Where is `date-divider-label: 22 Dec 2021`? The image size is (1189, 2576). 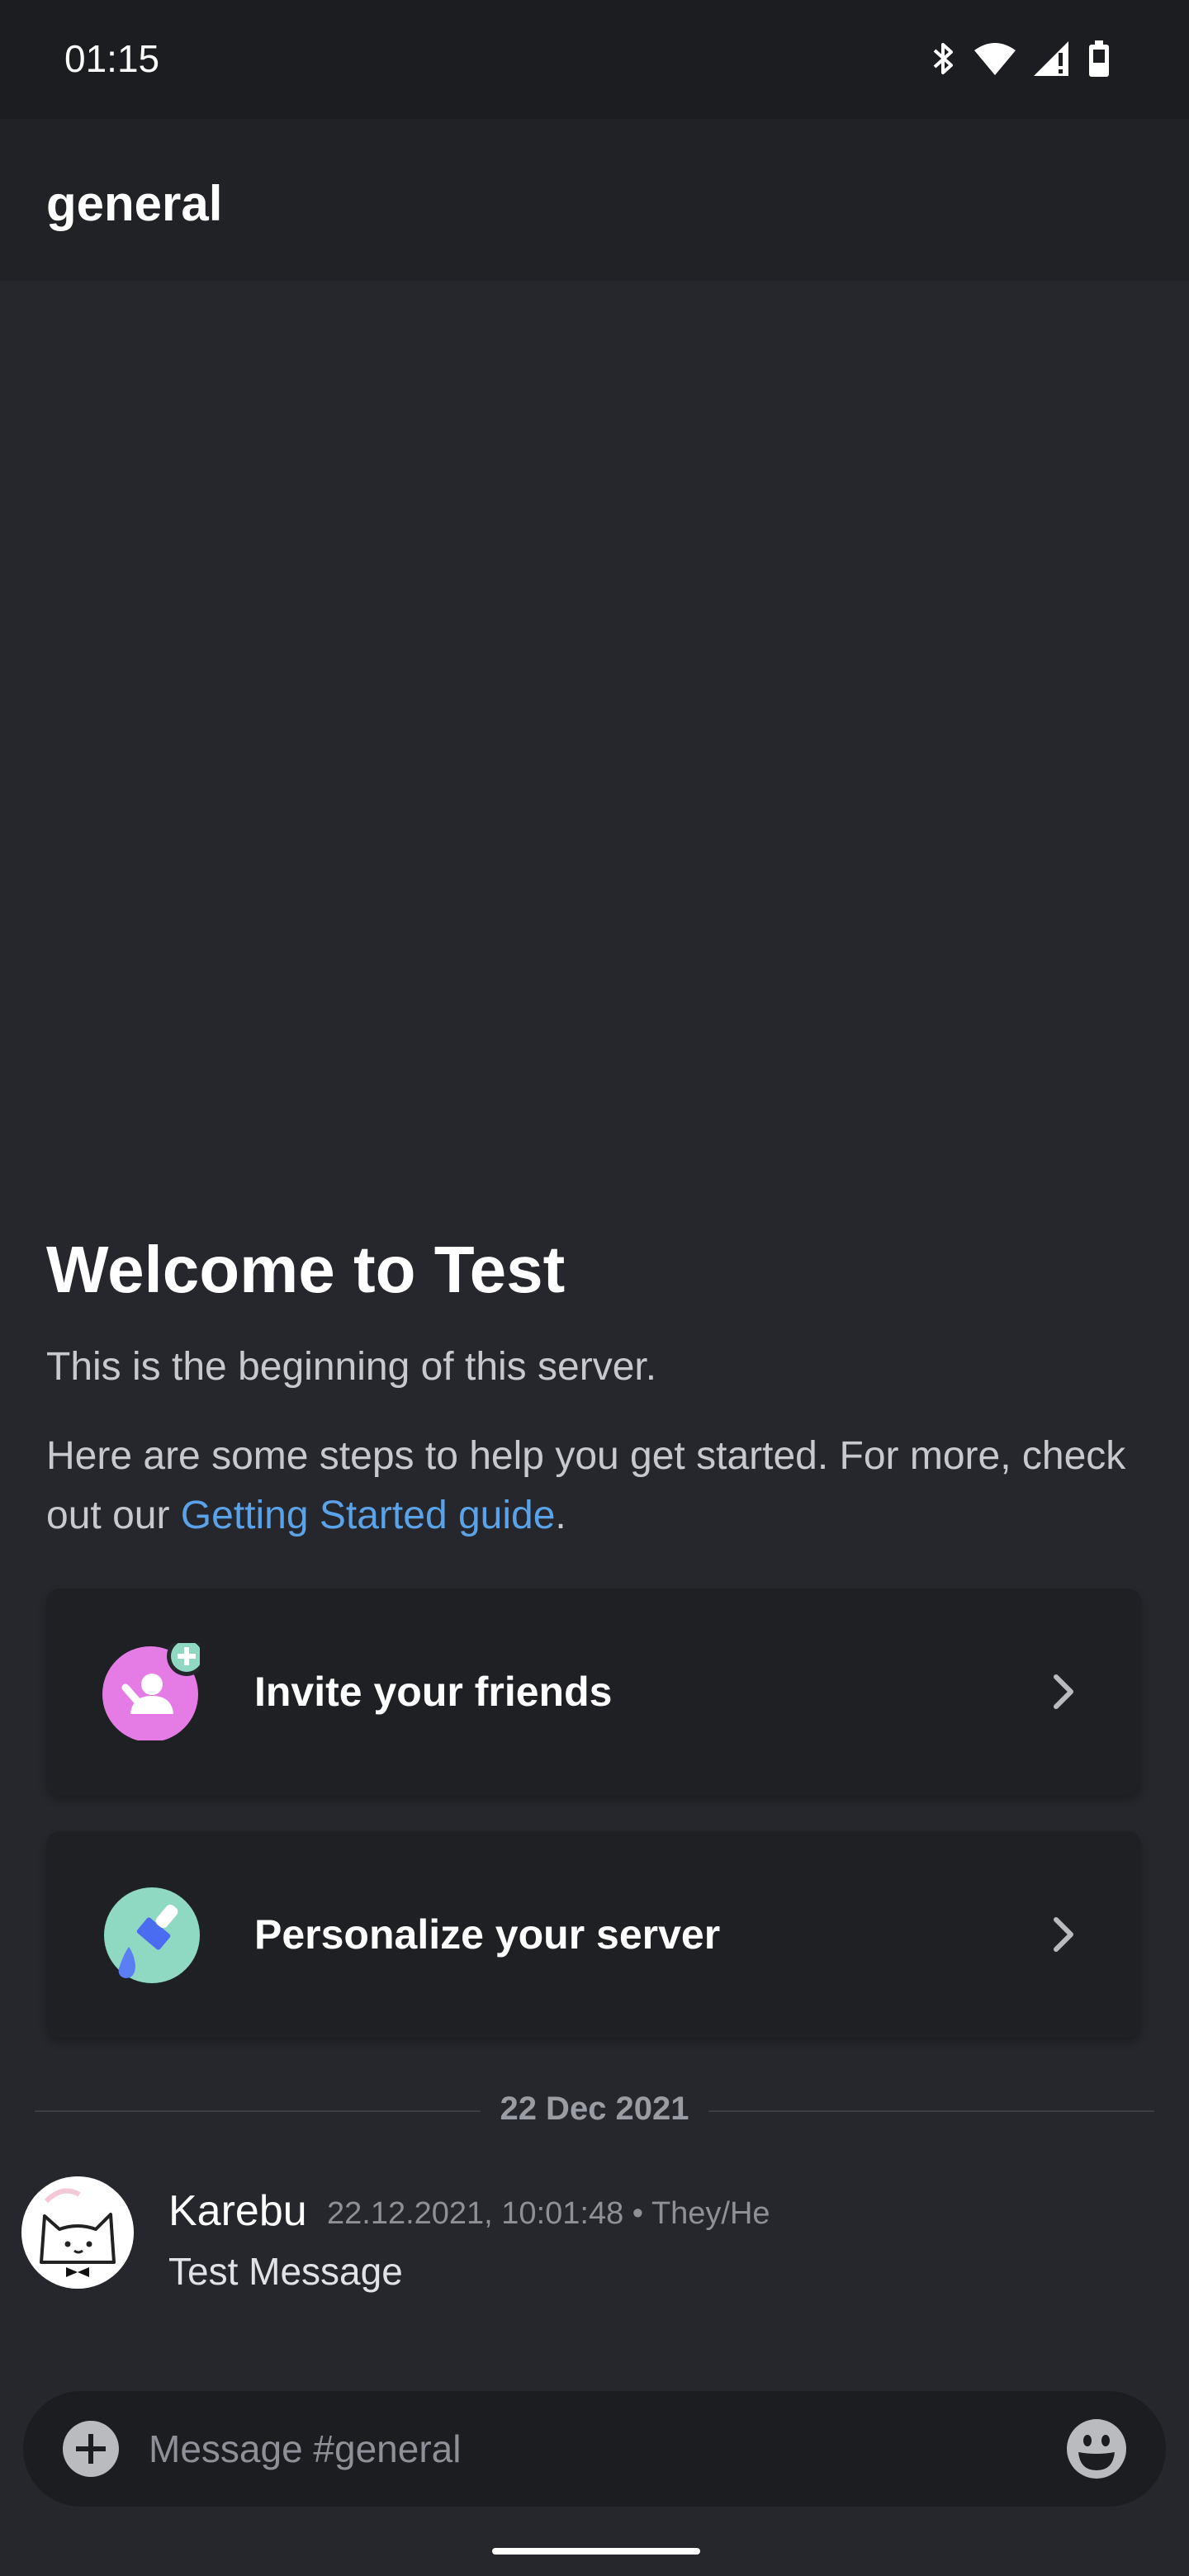 date-divider-label: 22 Dec 2021 is located at coordinates (594, 2109).